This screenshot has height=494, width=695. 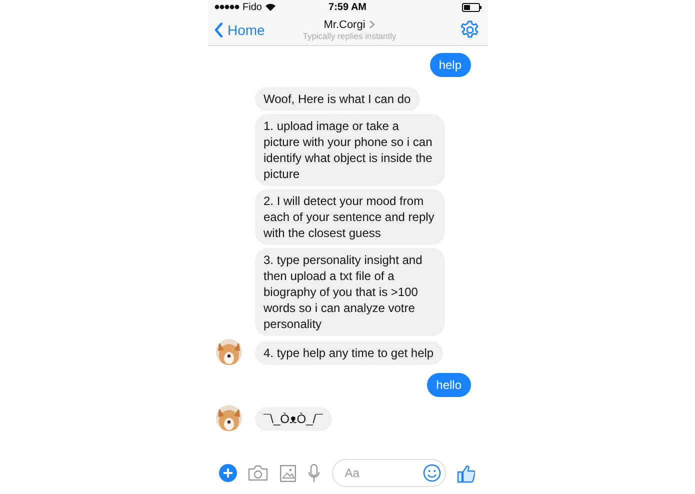 What do you see at coordinates (349, 217) in the screenshot?
I see `message-bubble: 2. I will detect your mood from each of your sentence and reply with the closest guess` at bounding box center [349, 217].